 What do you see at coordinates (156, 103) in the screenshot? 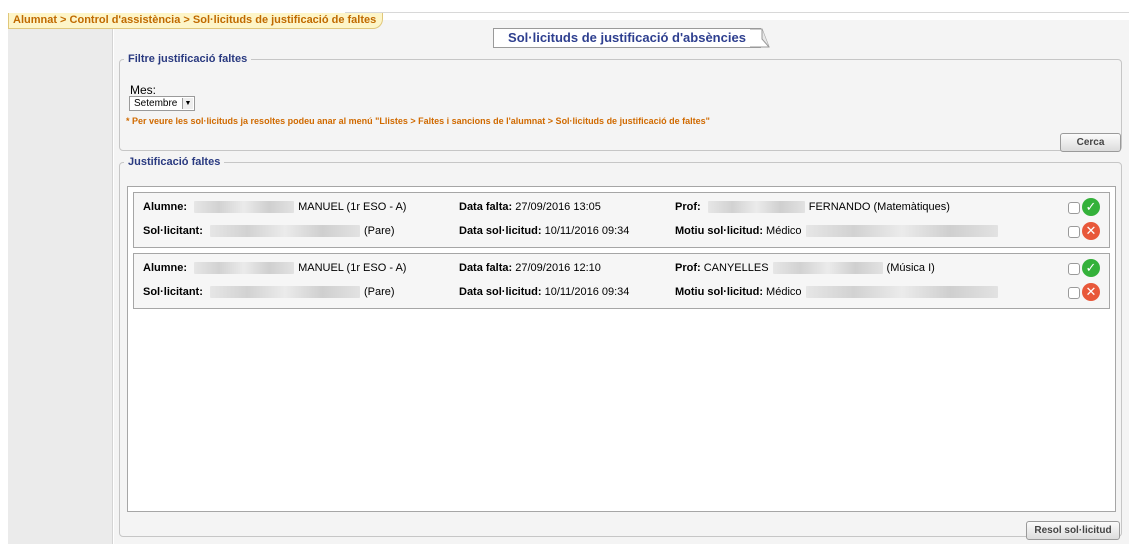
I see `month-select-value: Setembre` at bounding box center [156, 103].